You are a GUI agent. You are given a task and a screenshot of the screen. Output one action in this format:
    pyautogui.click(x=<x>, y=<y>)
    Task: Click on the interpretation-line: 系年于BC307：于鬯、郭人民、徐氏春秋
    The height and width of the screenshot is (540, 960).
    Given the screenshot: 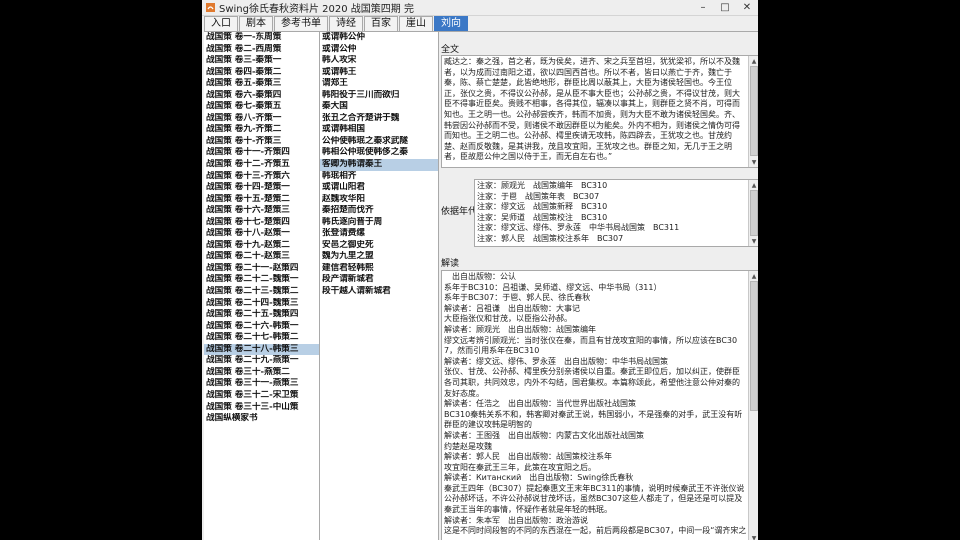 What is the action you would take?
    pyautogui.click(x=517, y=298)
    